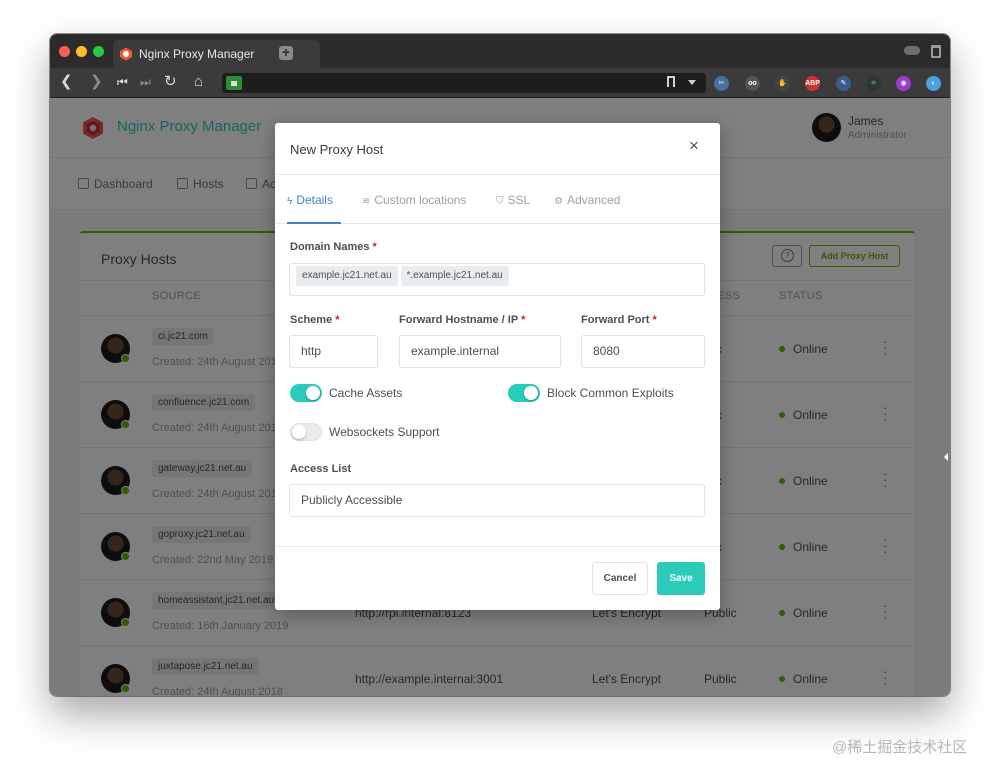 This screenshot has width=1000, height=762. I want to click on lock-icon, so click(234, 83).